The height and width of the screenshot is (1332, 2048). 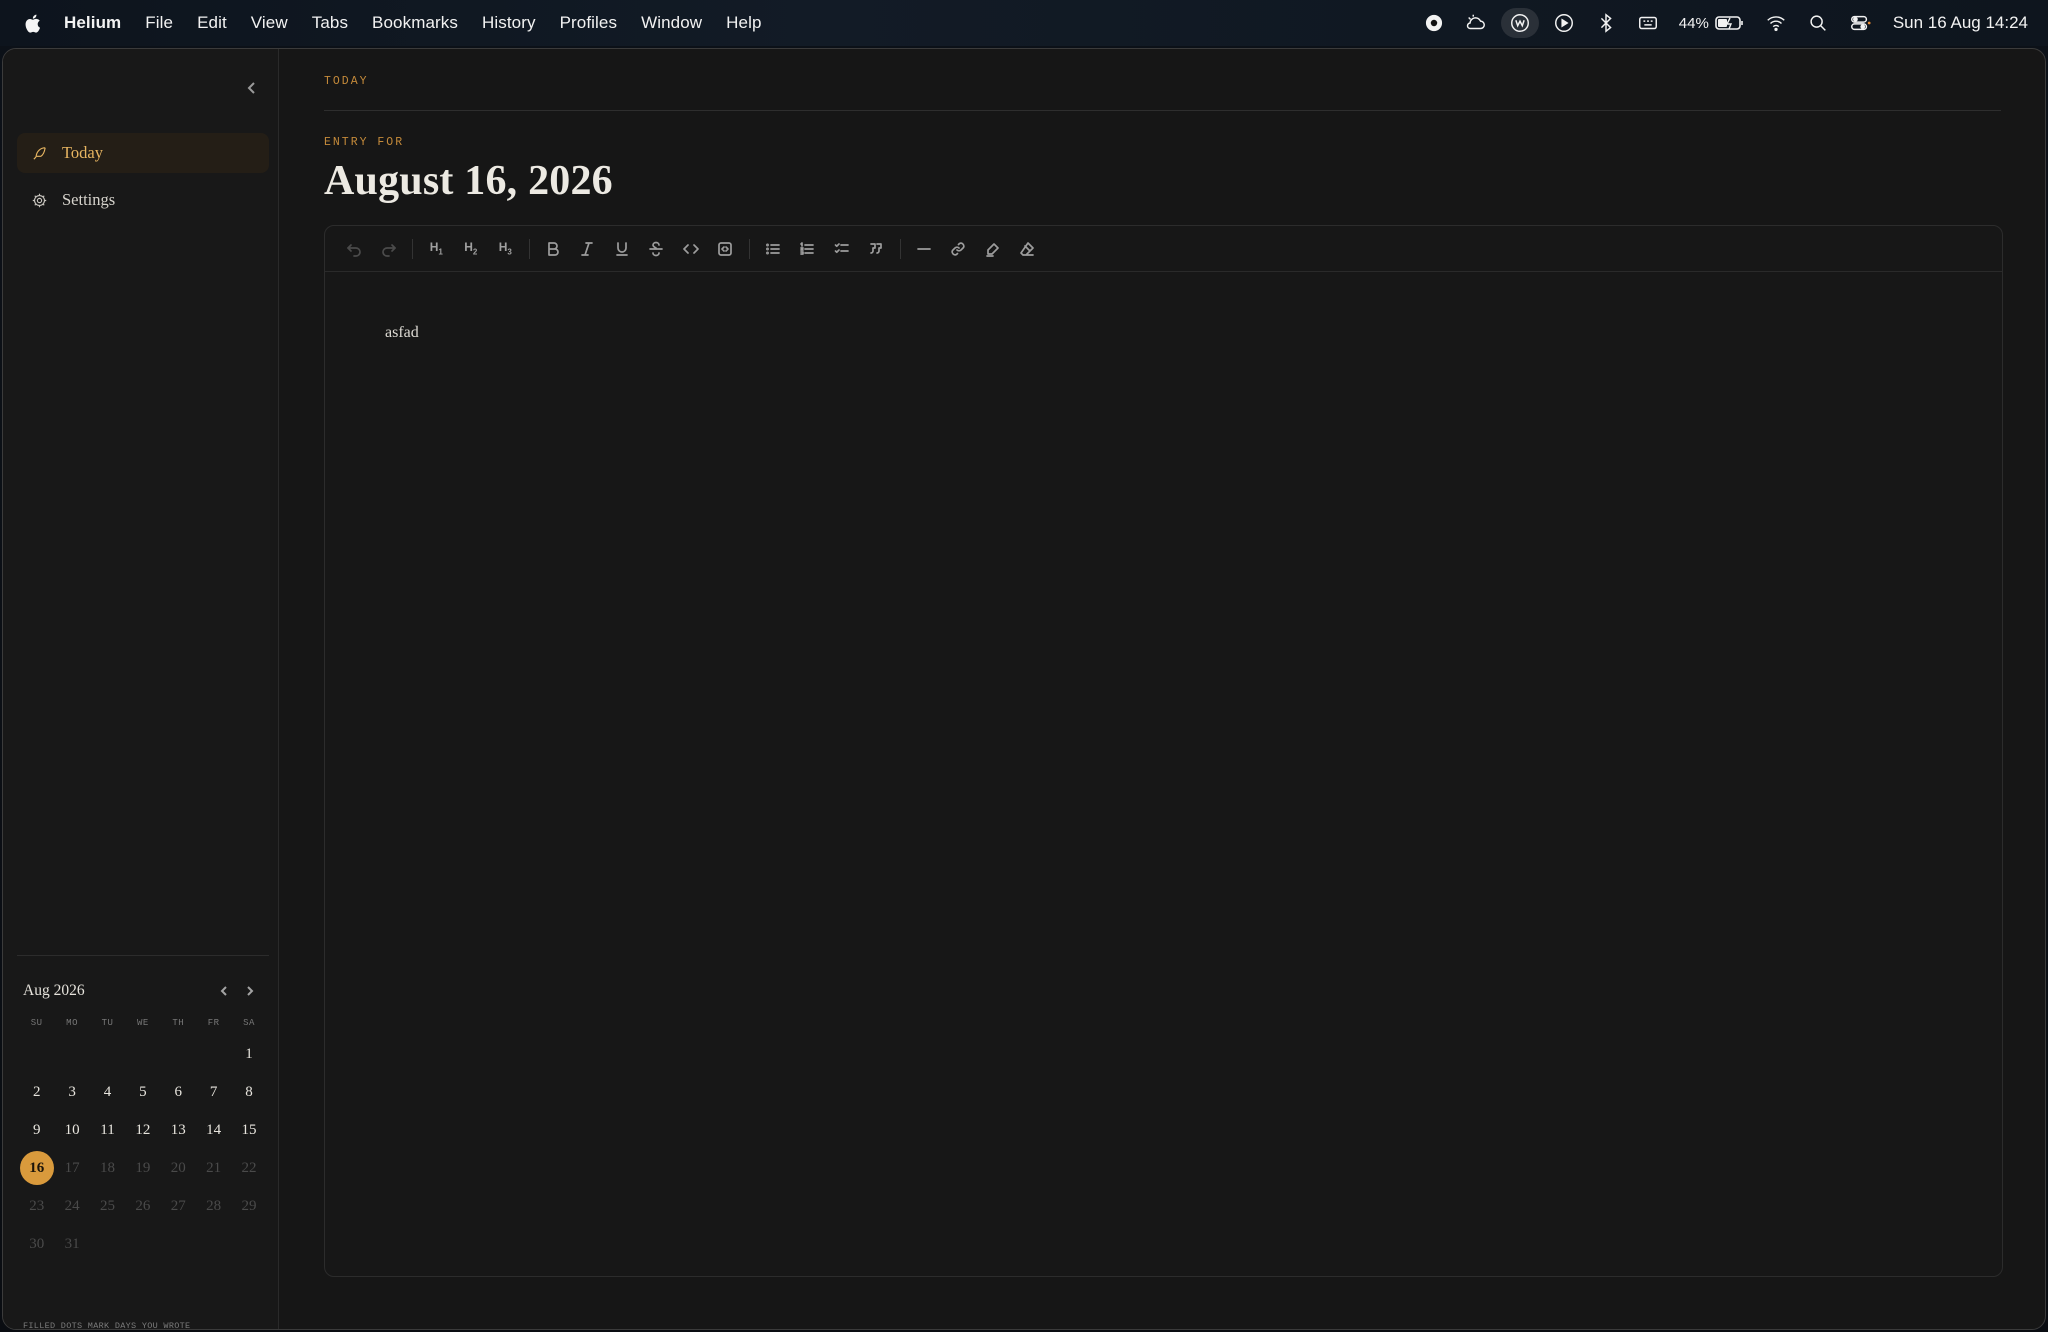 What do you see at coordinates (36, 1092) in the screenshot?
I see `calendar-day: 2` at bounding box center [36, 1092].